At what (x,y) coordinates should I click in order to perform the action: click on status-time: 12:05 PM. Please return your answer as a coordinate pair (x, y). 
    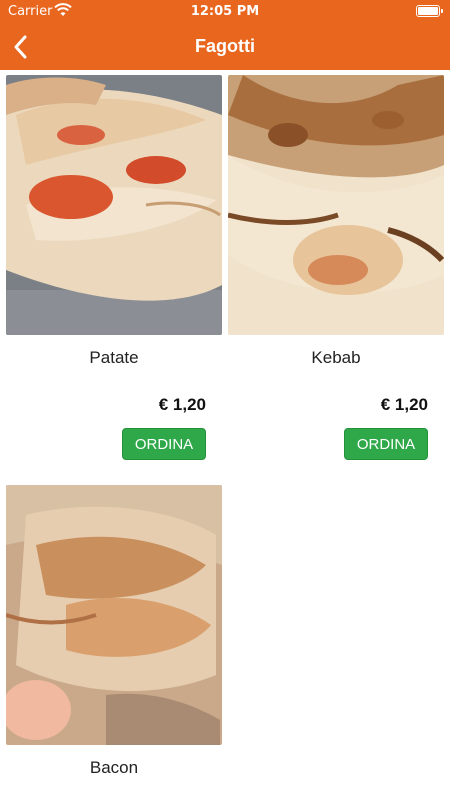
    Looking at the image, I should click on (225, 11).